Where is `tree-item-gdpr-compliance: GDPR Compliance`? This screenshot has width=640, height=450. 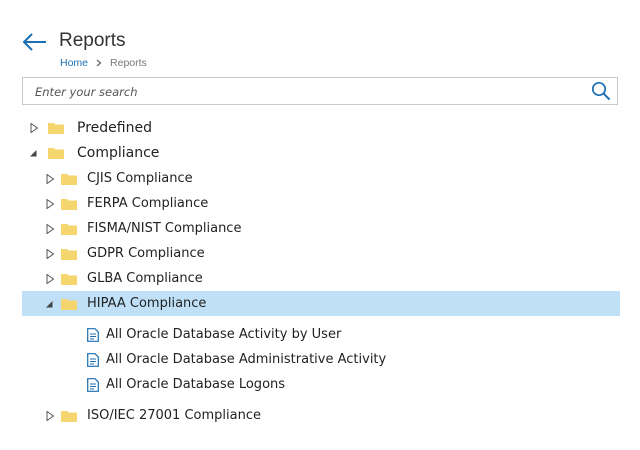
tree-item-gdpr-compliance: GDPR Compliance is located at coordinates (321, 253).